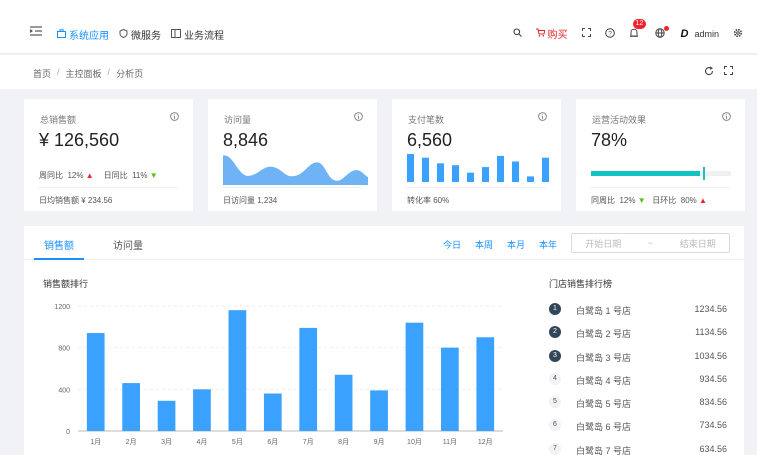  Describe the element at coordinates (202, 442) in the screenshot. I see `x-tick-label: 4月` at that location.